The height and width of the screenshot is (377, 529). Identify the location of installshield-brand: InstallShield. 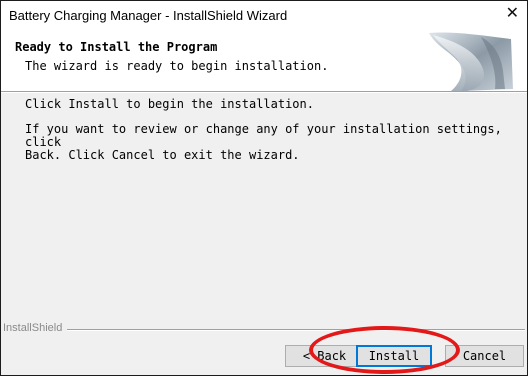
(35, 328).